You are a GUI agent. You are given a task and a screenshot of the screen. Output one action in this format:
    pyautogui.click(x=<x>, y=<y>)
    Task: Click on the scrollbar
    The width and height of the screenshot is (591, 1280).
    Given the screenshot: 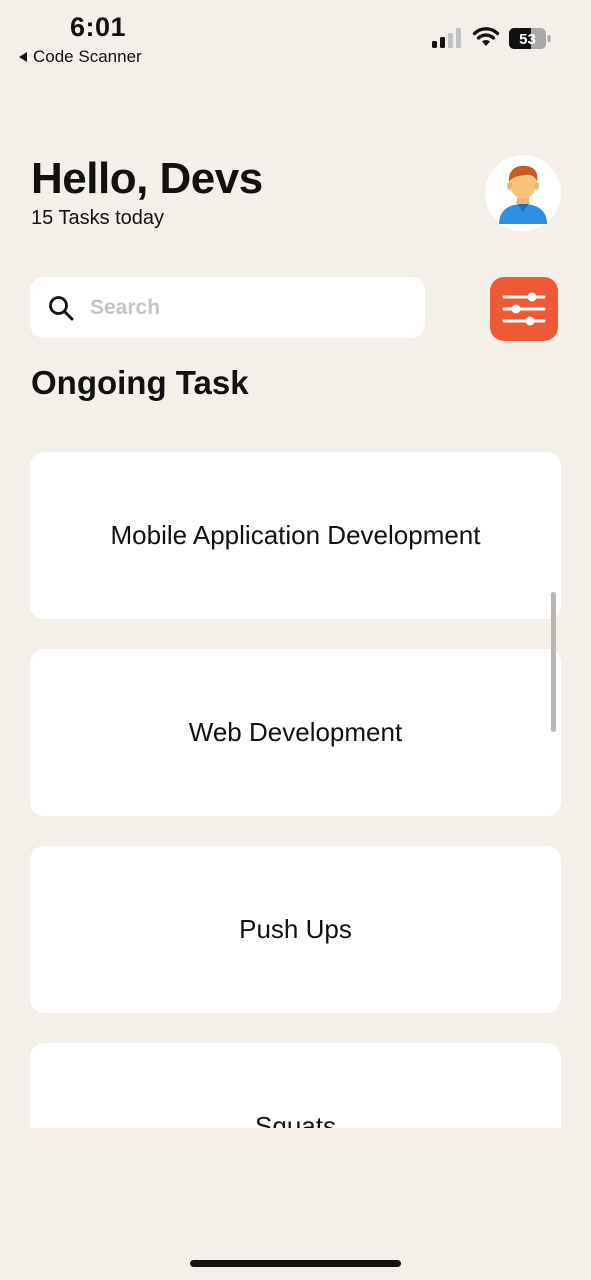 What is the action you would take?
    pyautogui.click(x=553, y=662)
    